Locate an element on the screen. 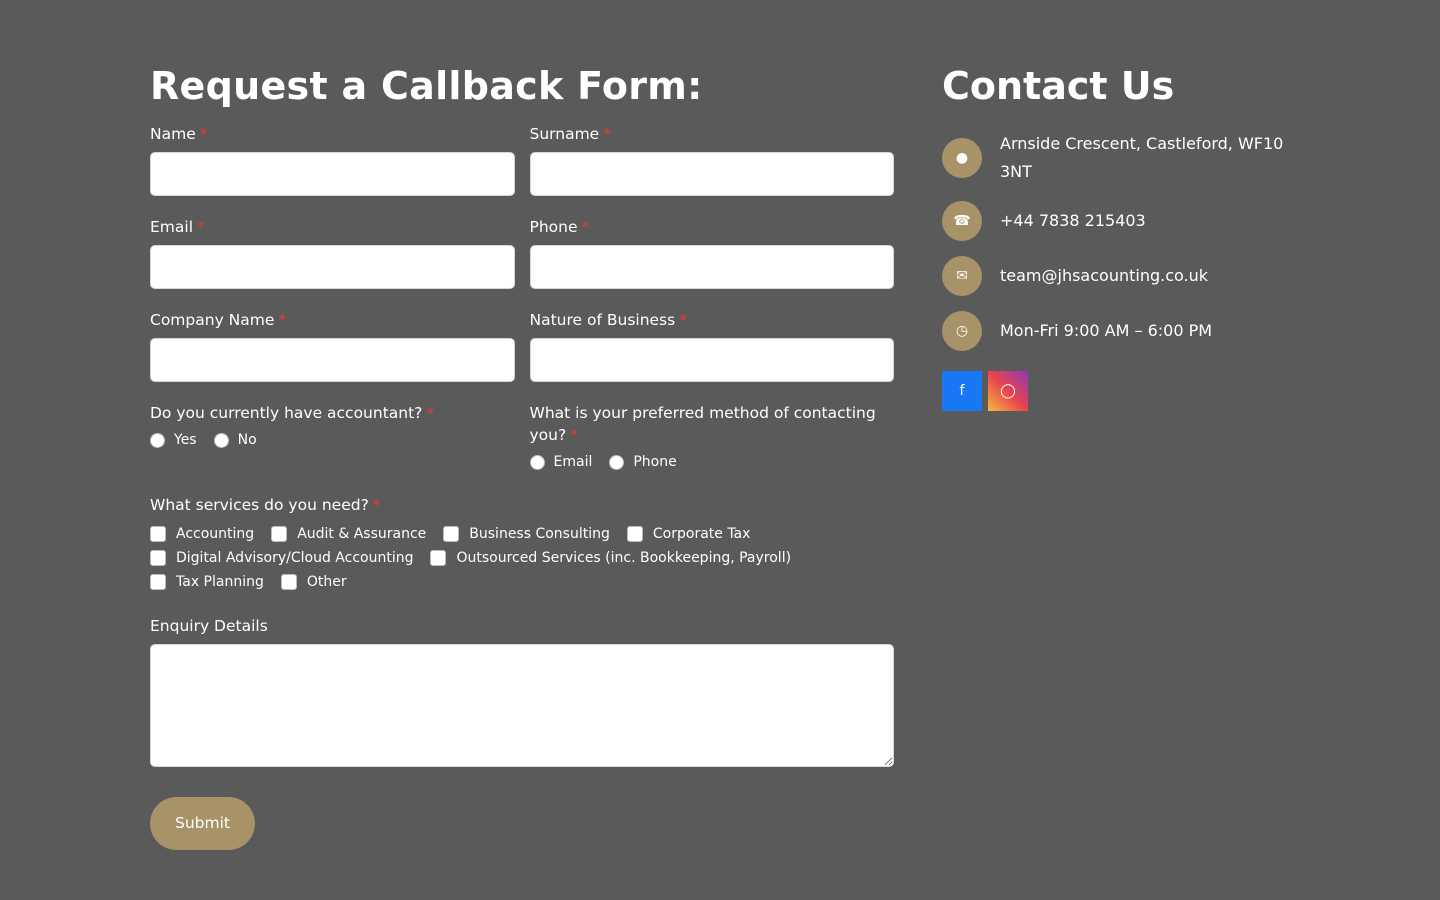 Image resolution: width=1440 pixels, height=900 pixels. phone-field: Phone * is located at coordinates (712, 252).